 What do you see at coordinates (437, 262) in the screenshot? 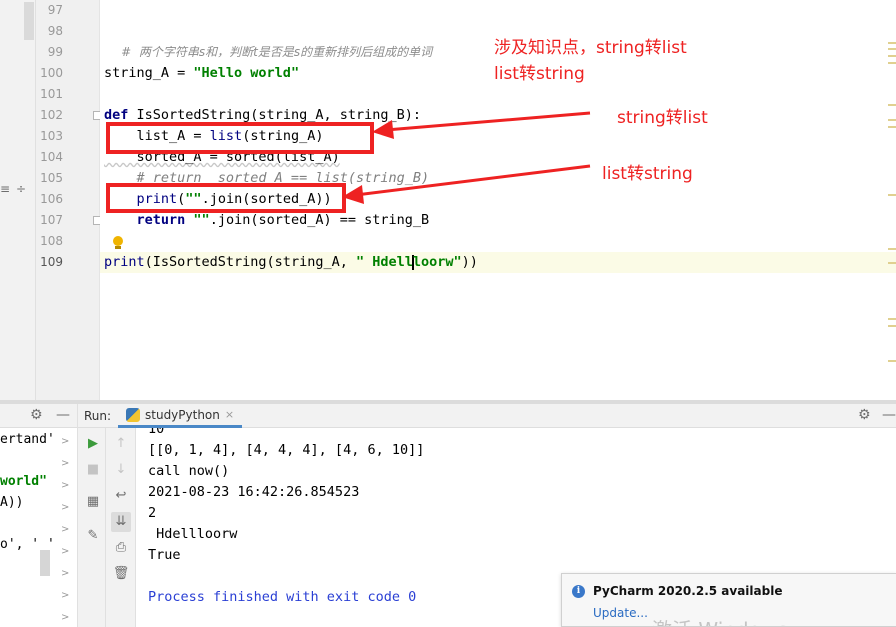
I see `string-literal: loorw"` at bounding box center [437, 262].